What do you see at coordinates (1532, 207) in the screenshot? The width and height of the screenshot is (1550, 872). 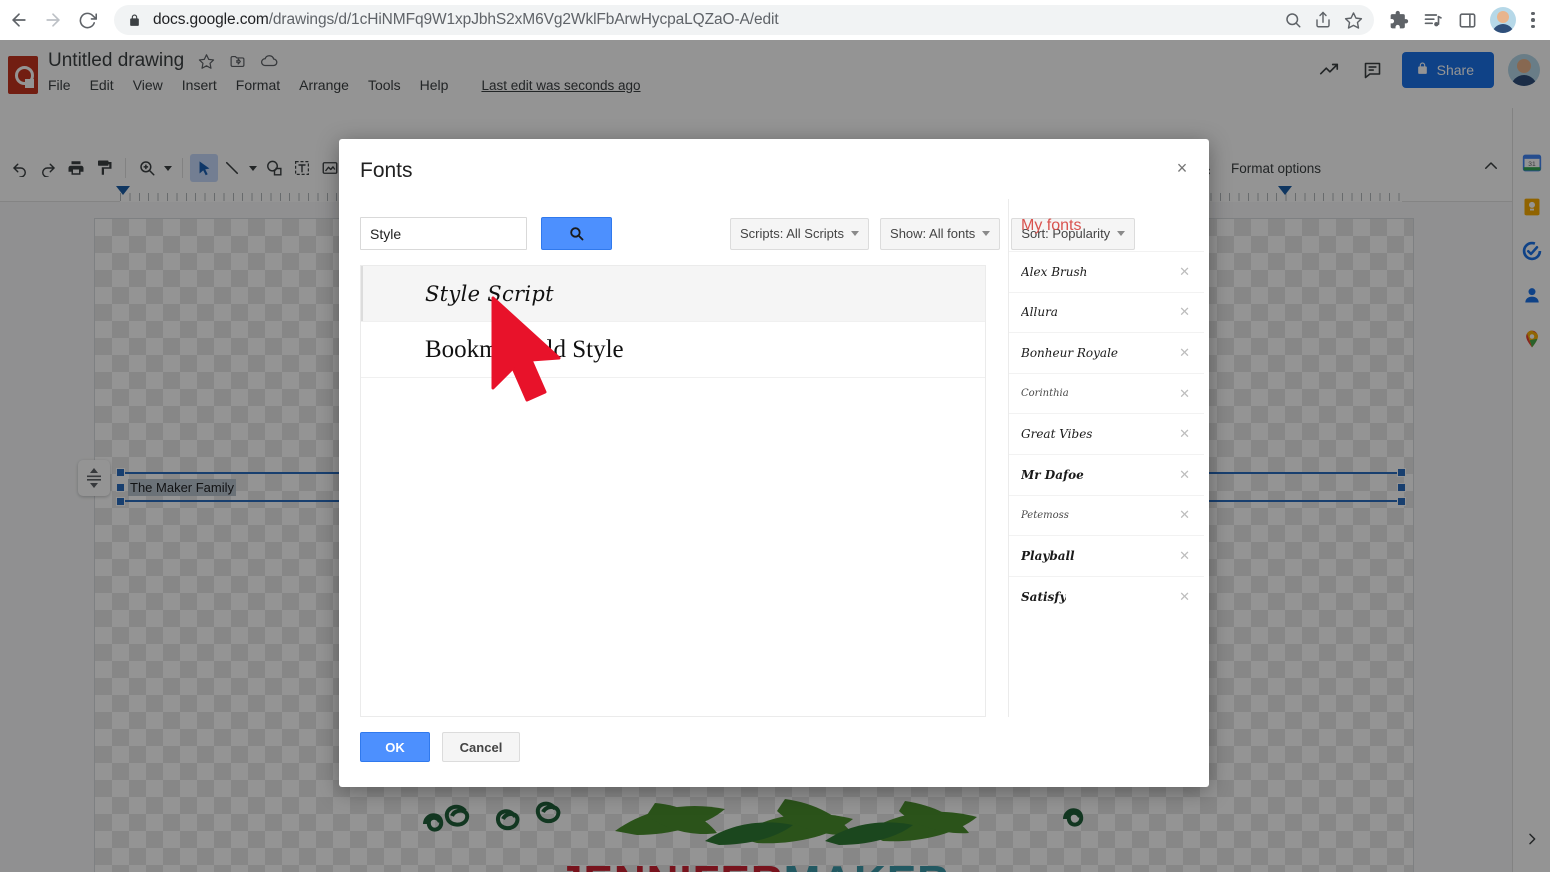 I see `google-keep-icon` at bounding box center [1532, 207].